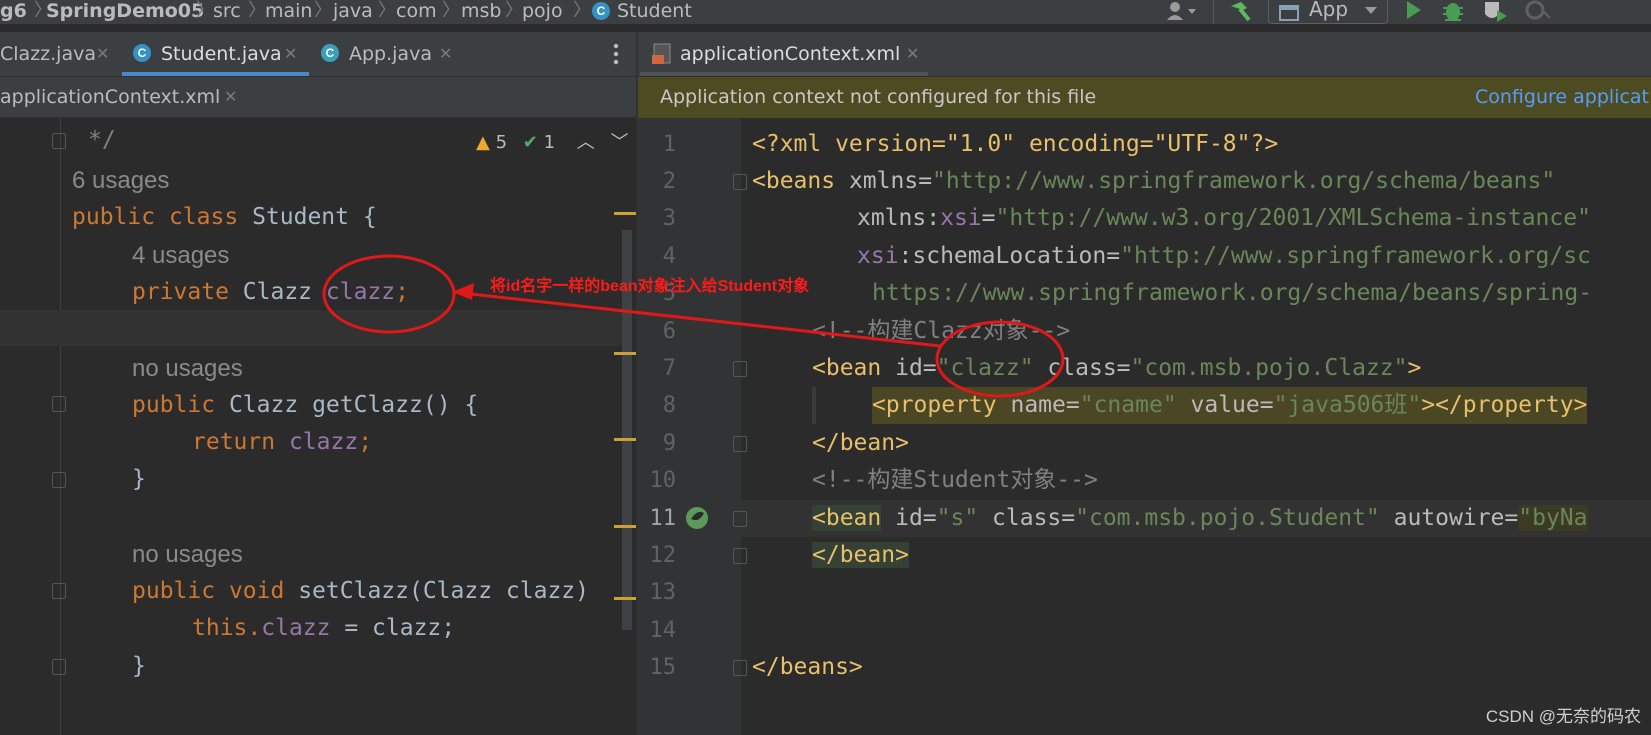  I want to click on annotation-arrow-line, so click(701, 319).